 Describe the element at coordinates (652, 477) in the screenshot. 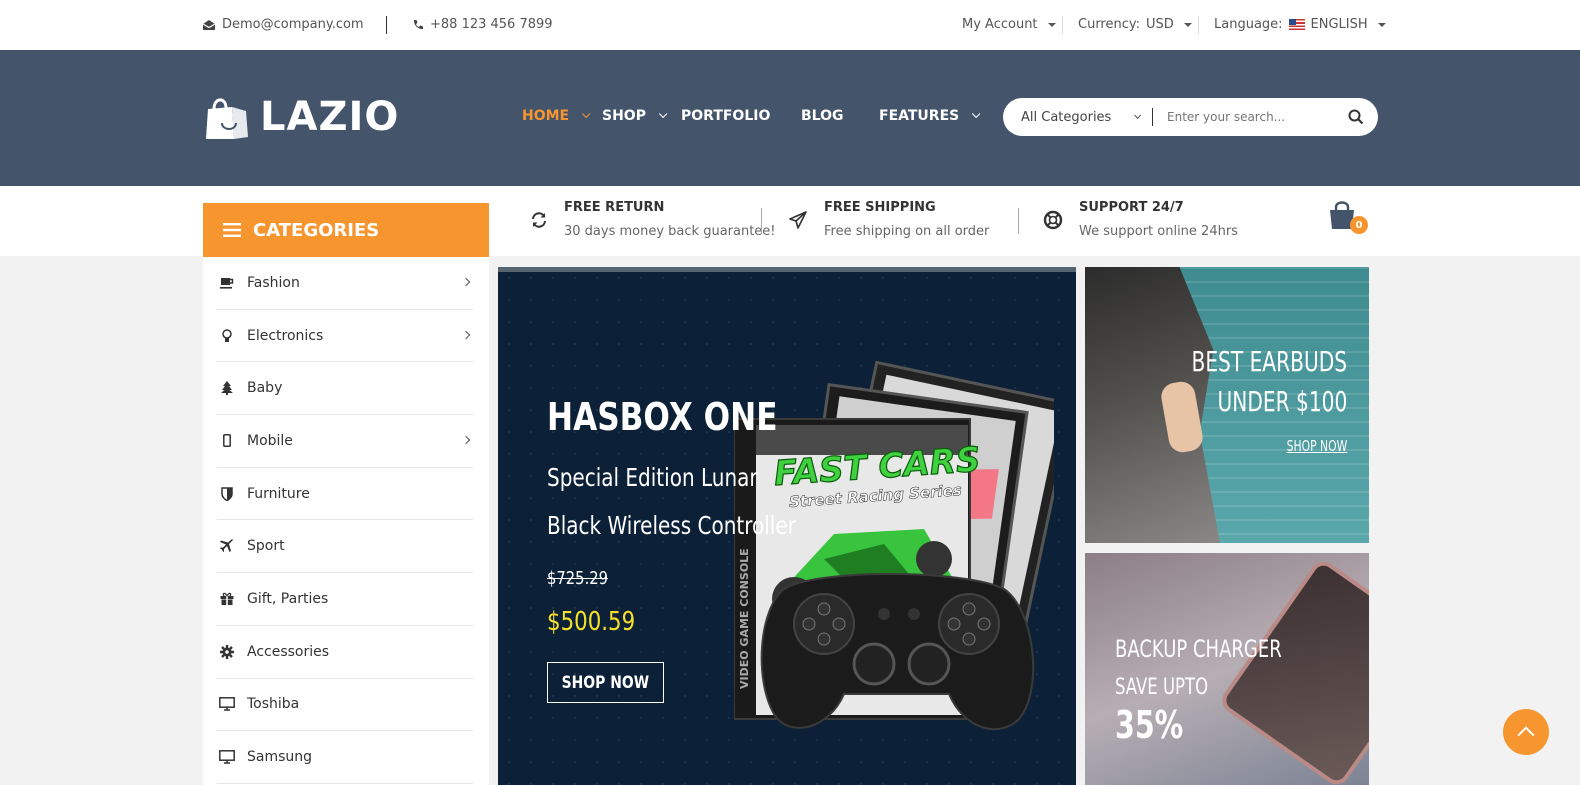

I see `hero-subtitle-line1: Special Edition Lunar` at that location.